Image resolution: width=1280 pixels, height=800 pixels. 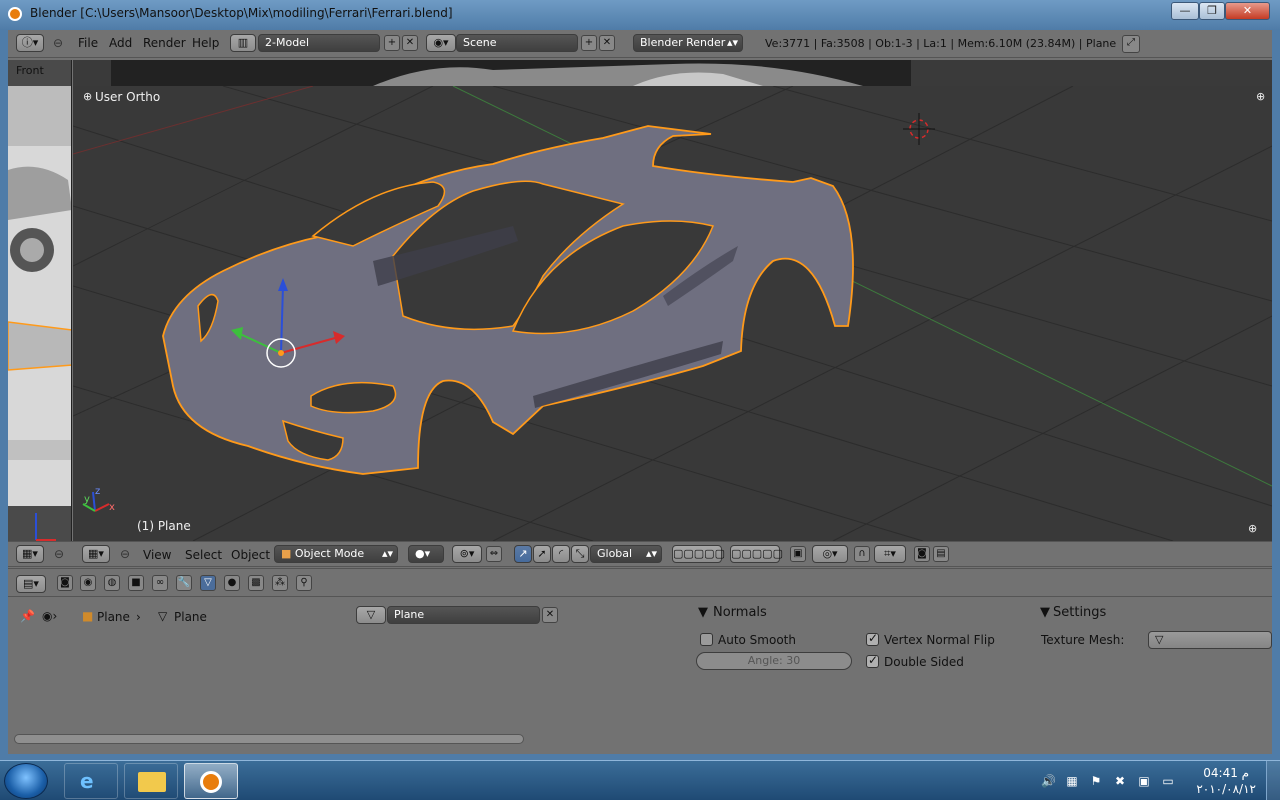 What do you see at coordinates (30, 43) in the screenshot?
I see `editor-type-button: ⓘ▾` at bounding box center [30, 43].